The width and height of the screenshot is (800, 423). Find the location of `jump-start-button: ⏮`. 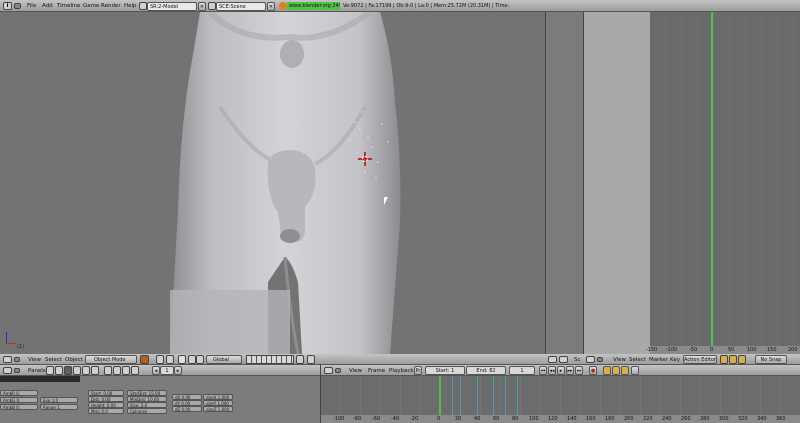

jump-start-button: ⏮ is located at coordinates (543, 370).